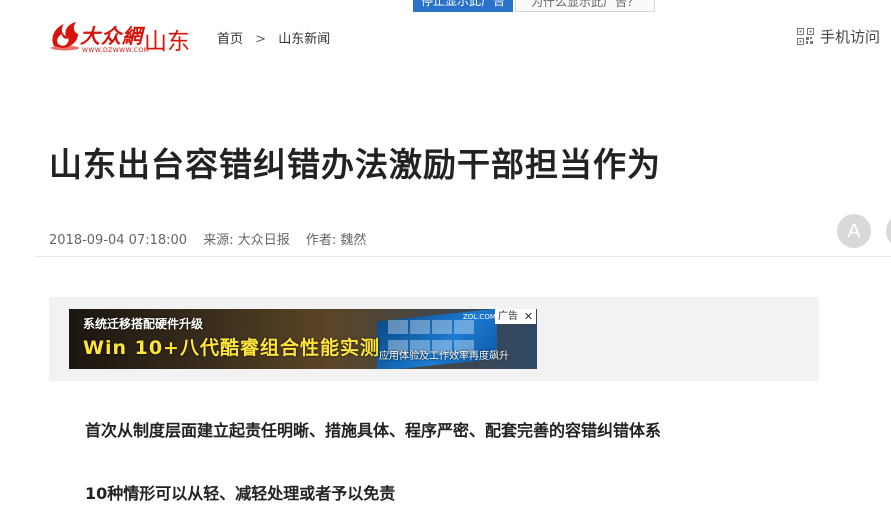 Image resolution: width=891 pixels, height=529 pixels. I want to click on breadcrumb-home: 首页, so click(230, 39).